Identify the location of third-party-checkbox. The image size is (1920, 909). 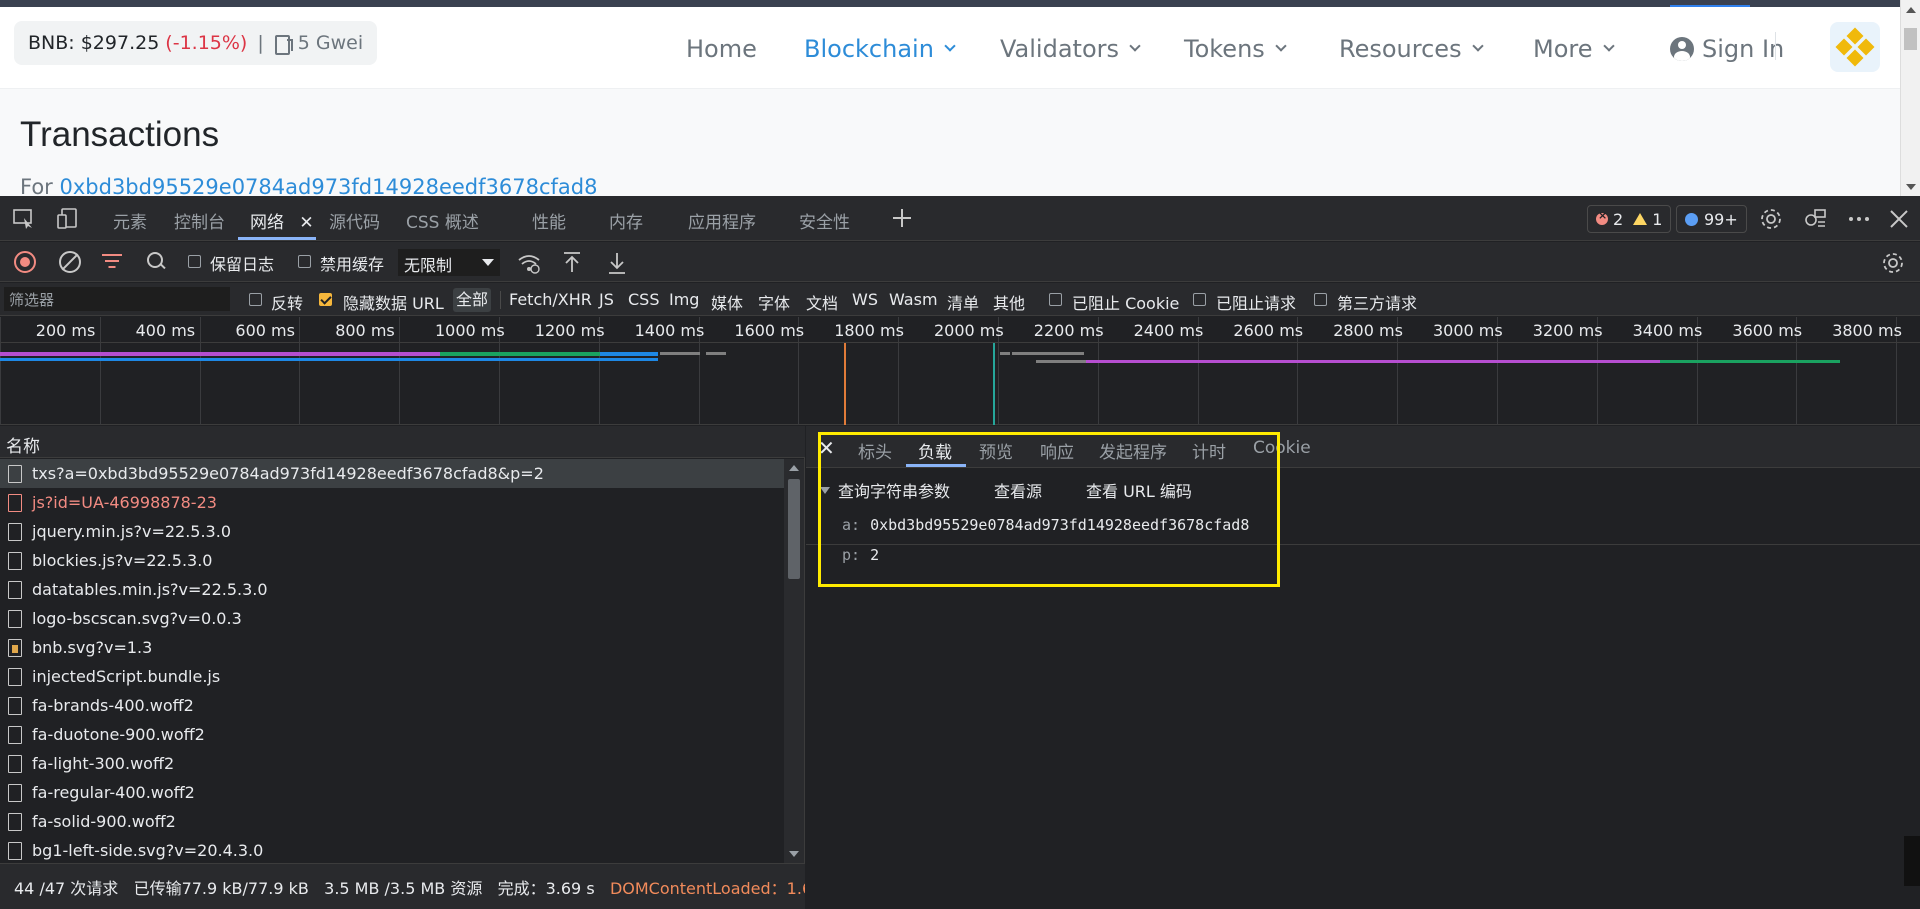
(1320, 299).